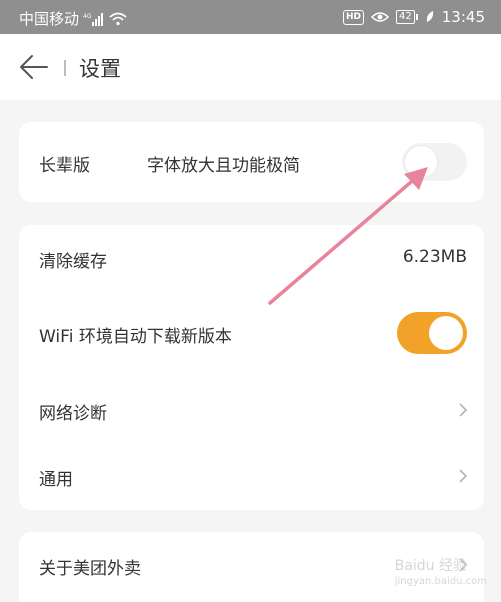 The height and width of the screenshot is (602, 501). I want to click on wifi-auto-update-toggle, so click(432, 333).